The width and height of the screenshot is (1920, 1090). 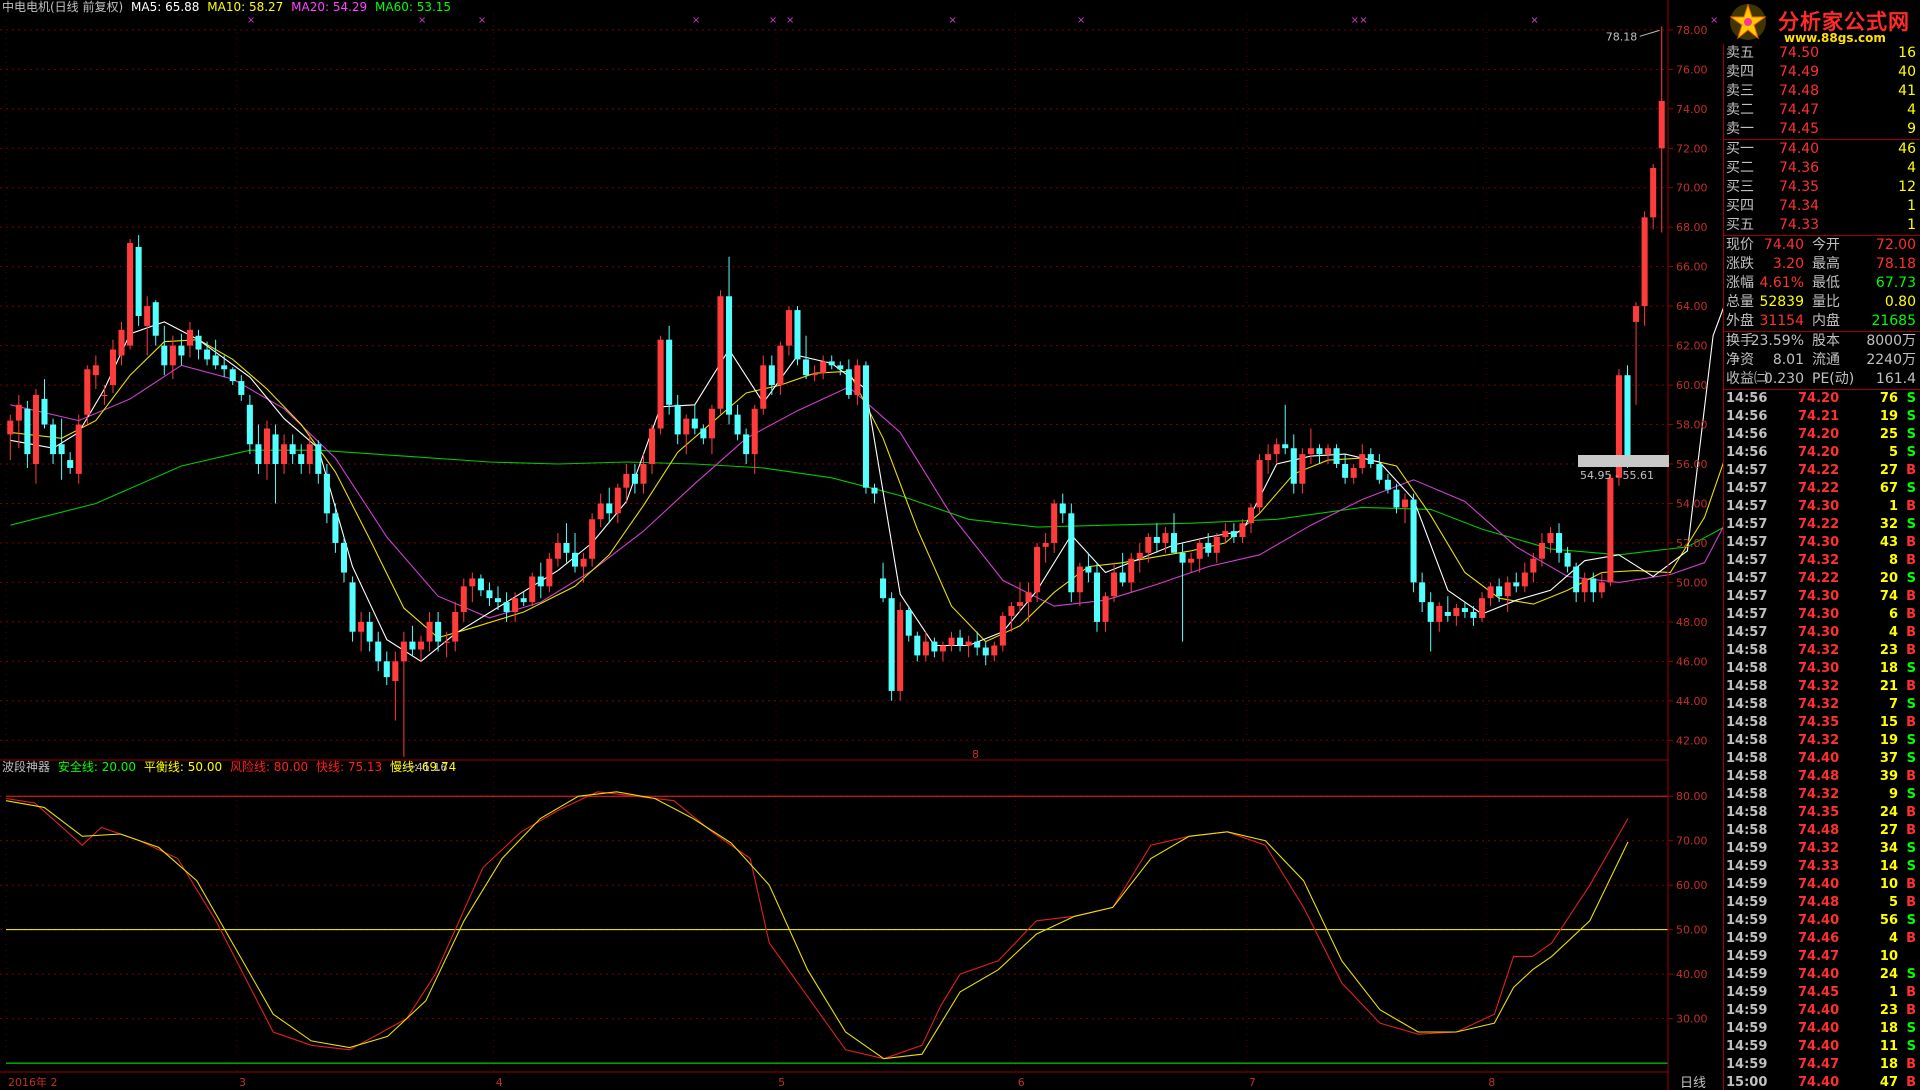 I want to click on order-price: 74.33, so click(x=1799, y=225).